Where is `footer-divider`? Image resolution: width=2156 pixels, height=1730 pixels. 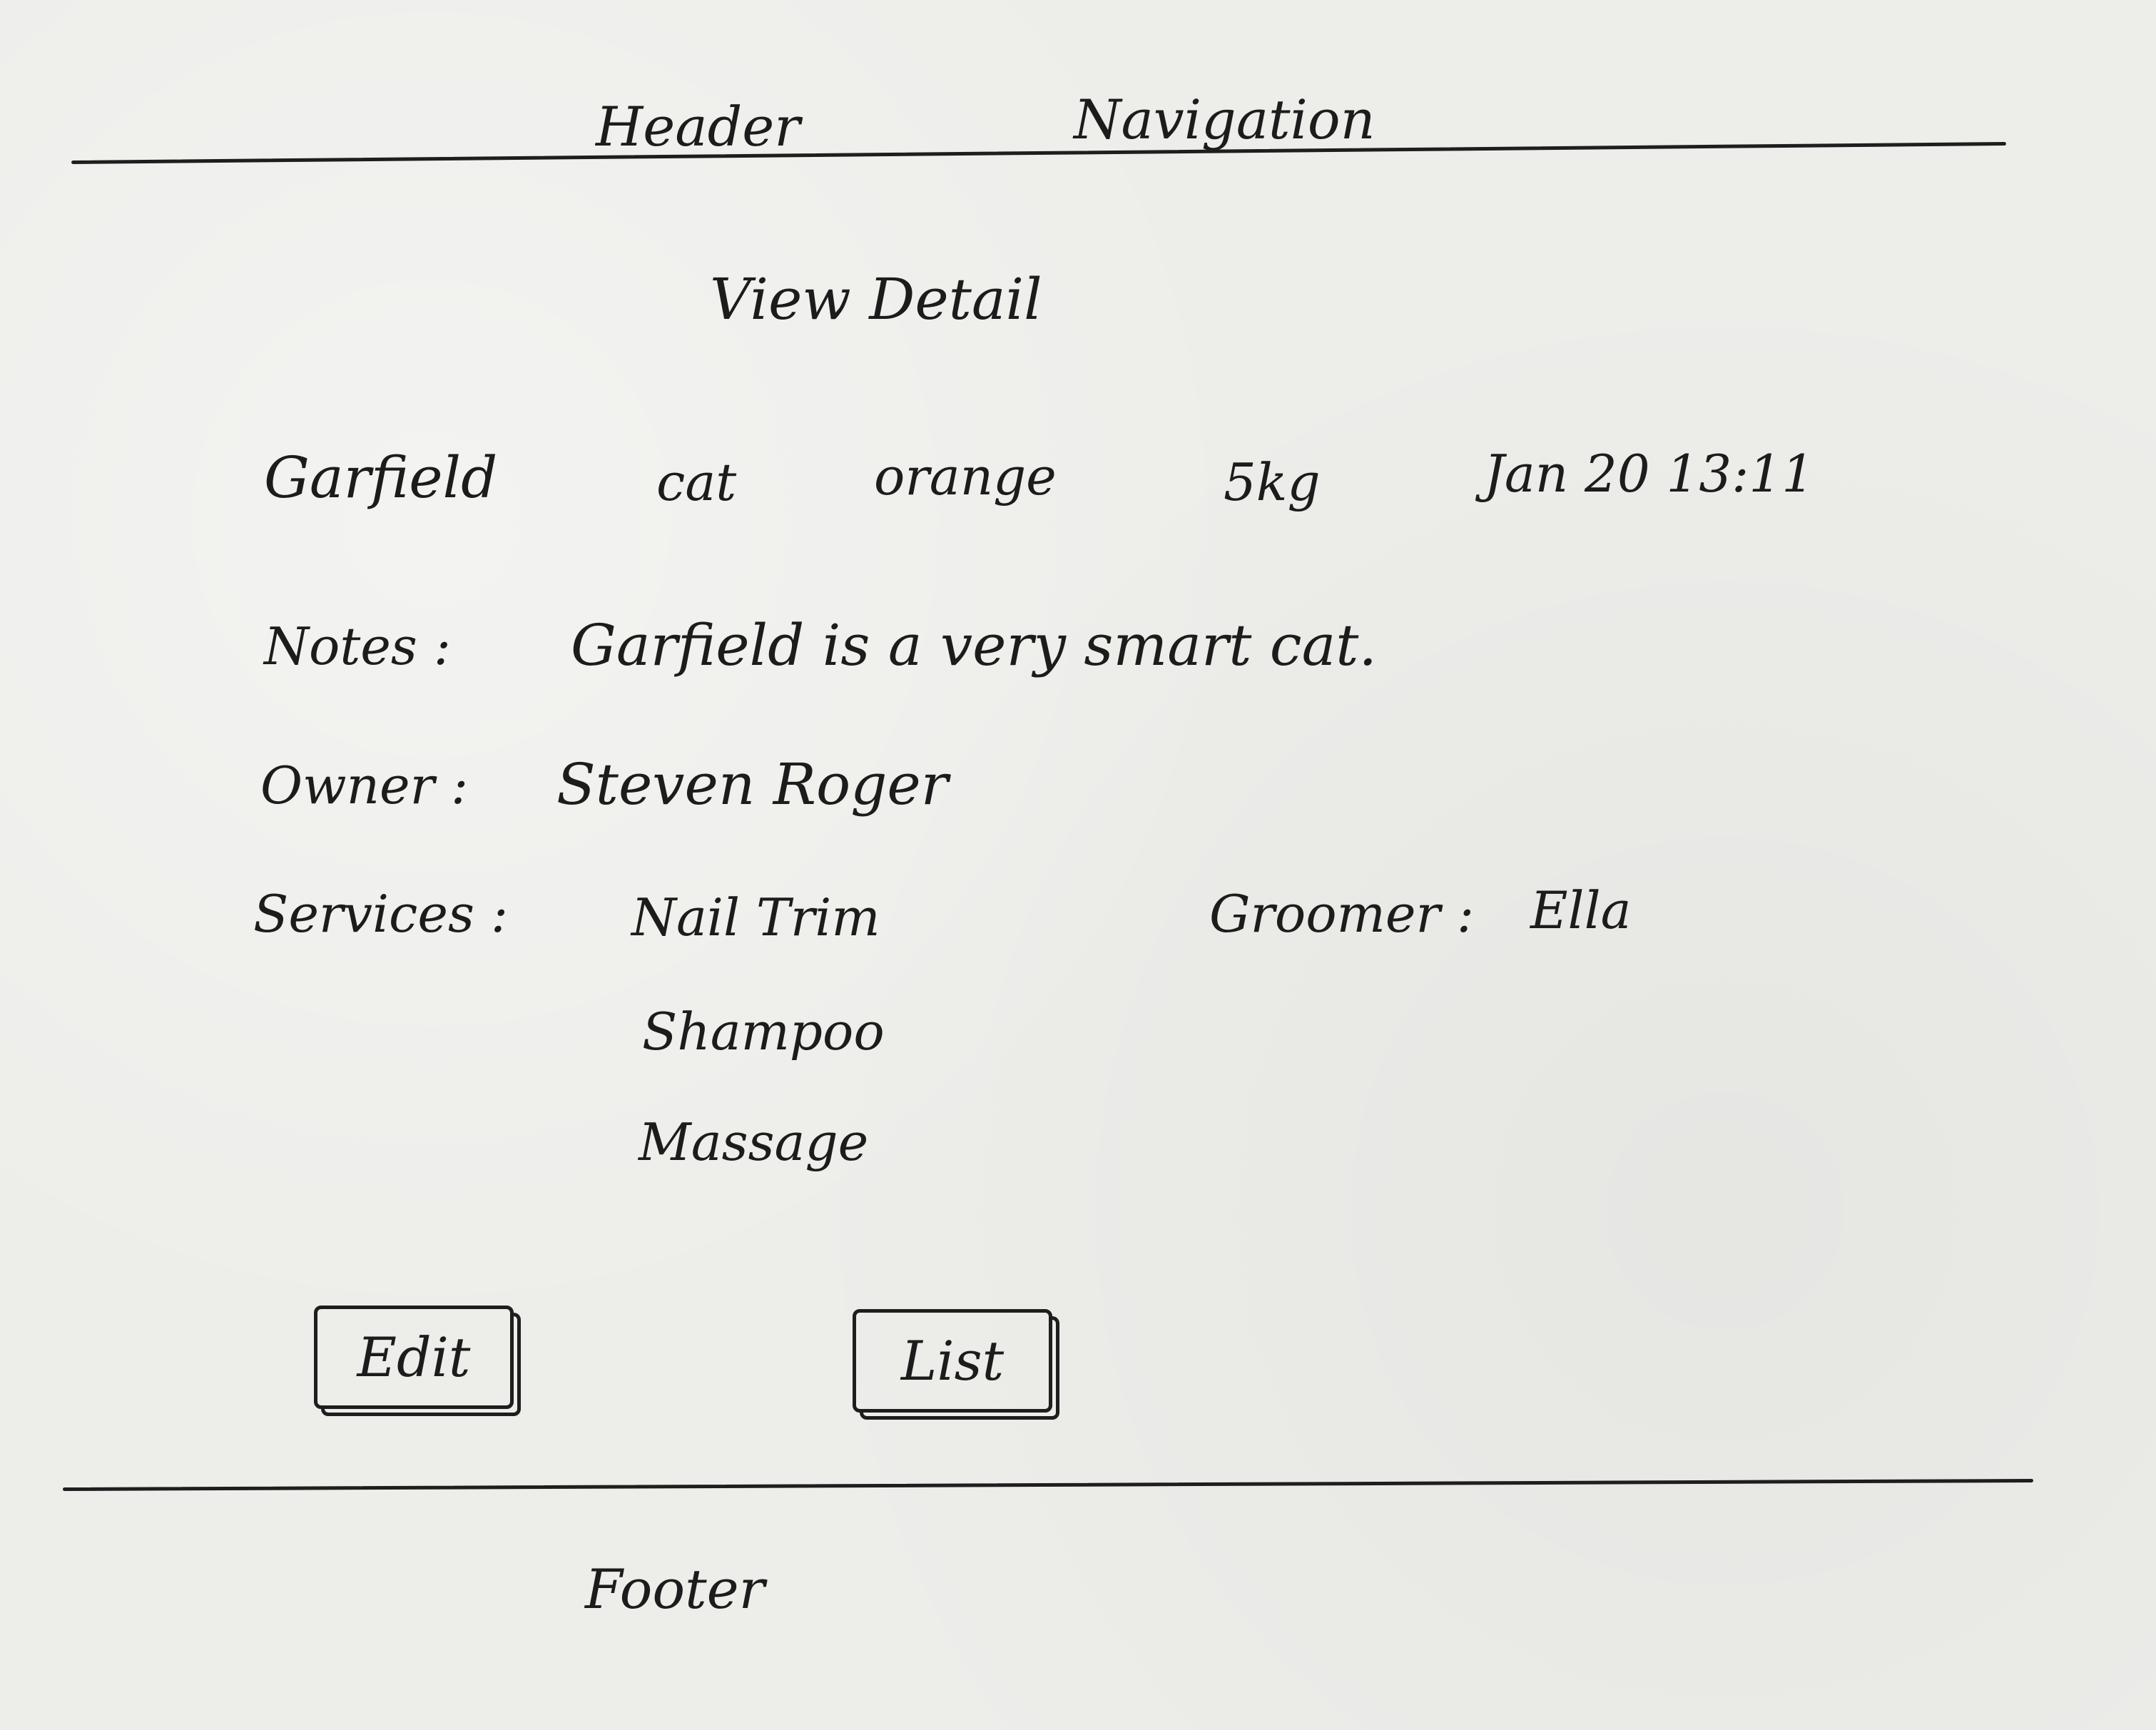 footer-divider is located at coordinates (1047, 1484).